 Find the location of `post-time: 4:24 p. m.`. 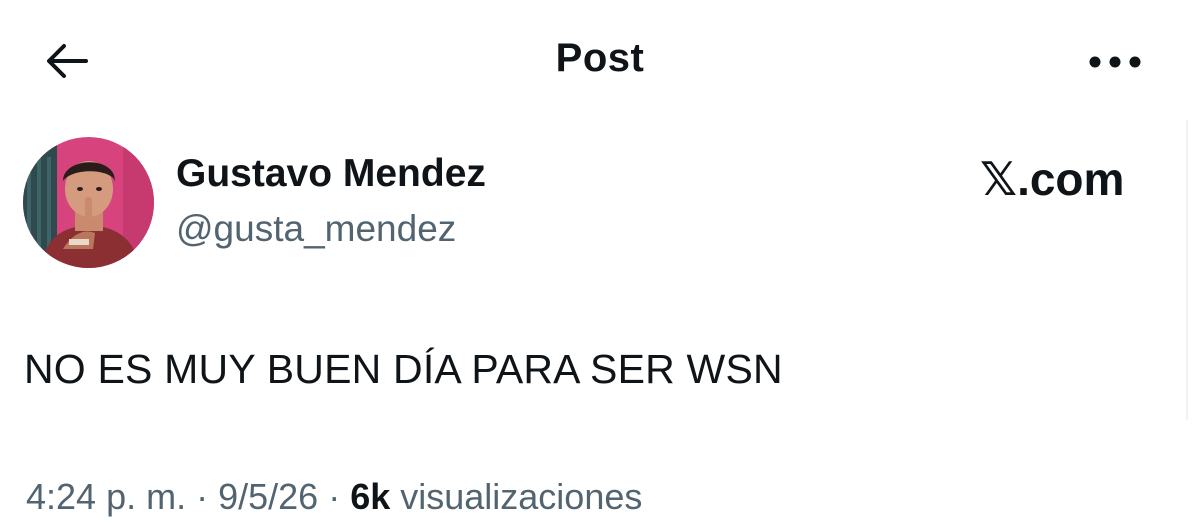

post-time: 4:24 p. m. is located at coordinates (106, 496).